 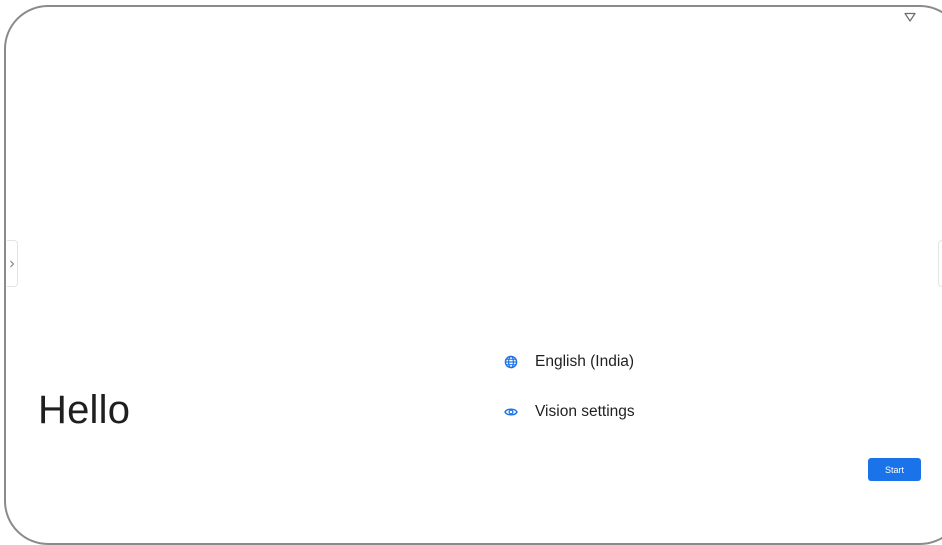 I want to click on language-label: English (India), so click(x=585, y=361).